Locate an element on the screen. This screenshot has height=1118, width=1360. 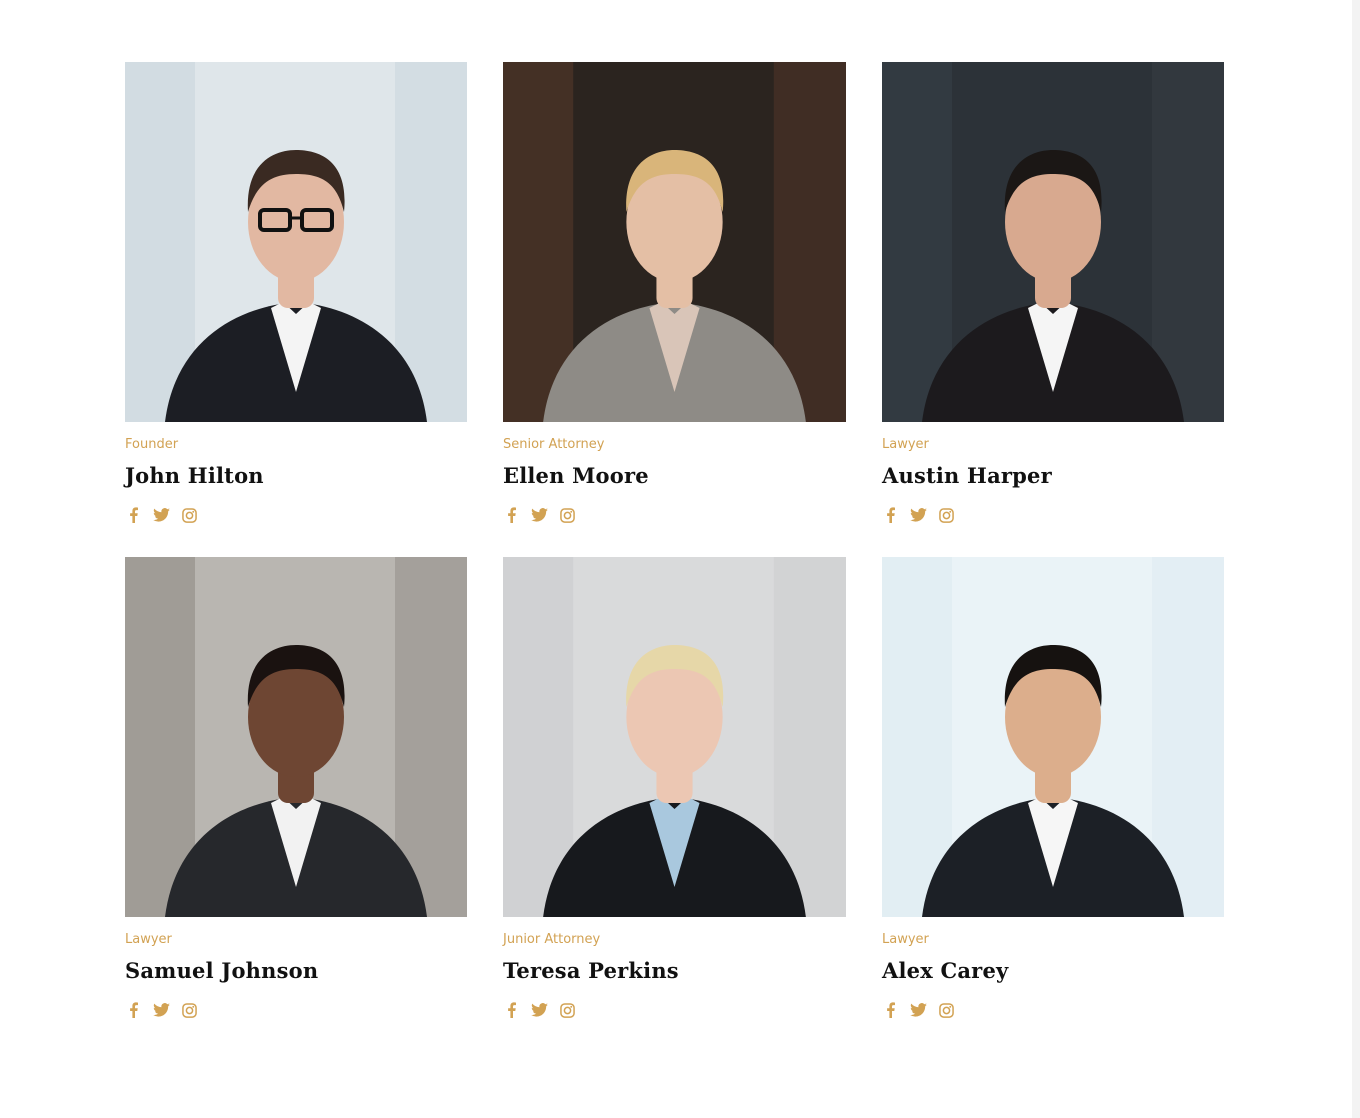
team-member-card: Lawyer Austin Harper is located at coordinates (1053, 309).